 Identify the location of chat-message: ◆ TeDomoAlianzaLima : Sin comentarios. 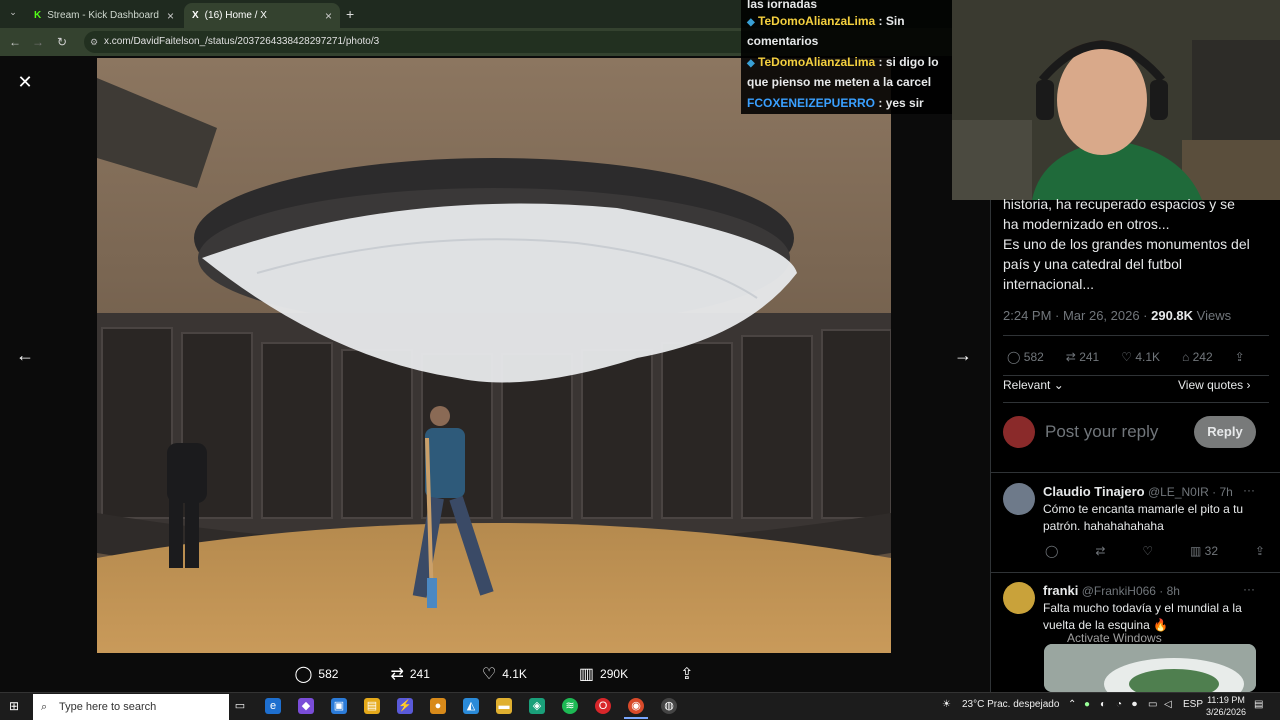
(826, 31).